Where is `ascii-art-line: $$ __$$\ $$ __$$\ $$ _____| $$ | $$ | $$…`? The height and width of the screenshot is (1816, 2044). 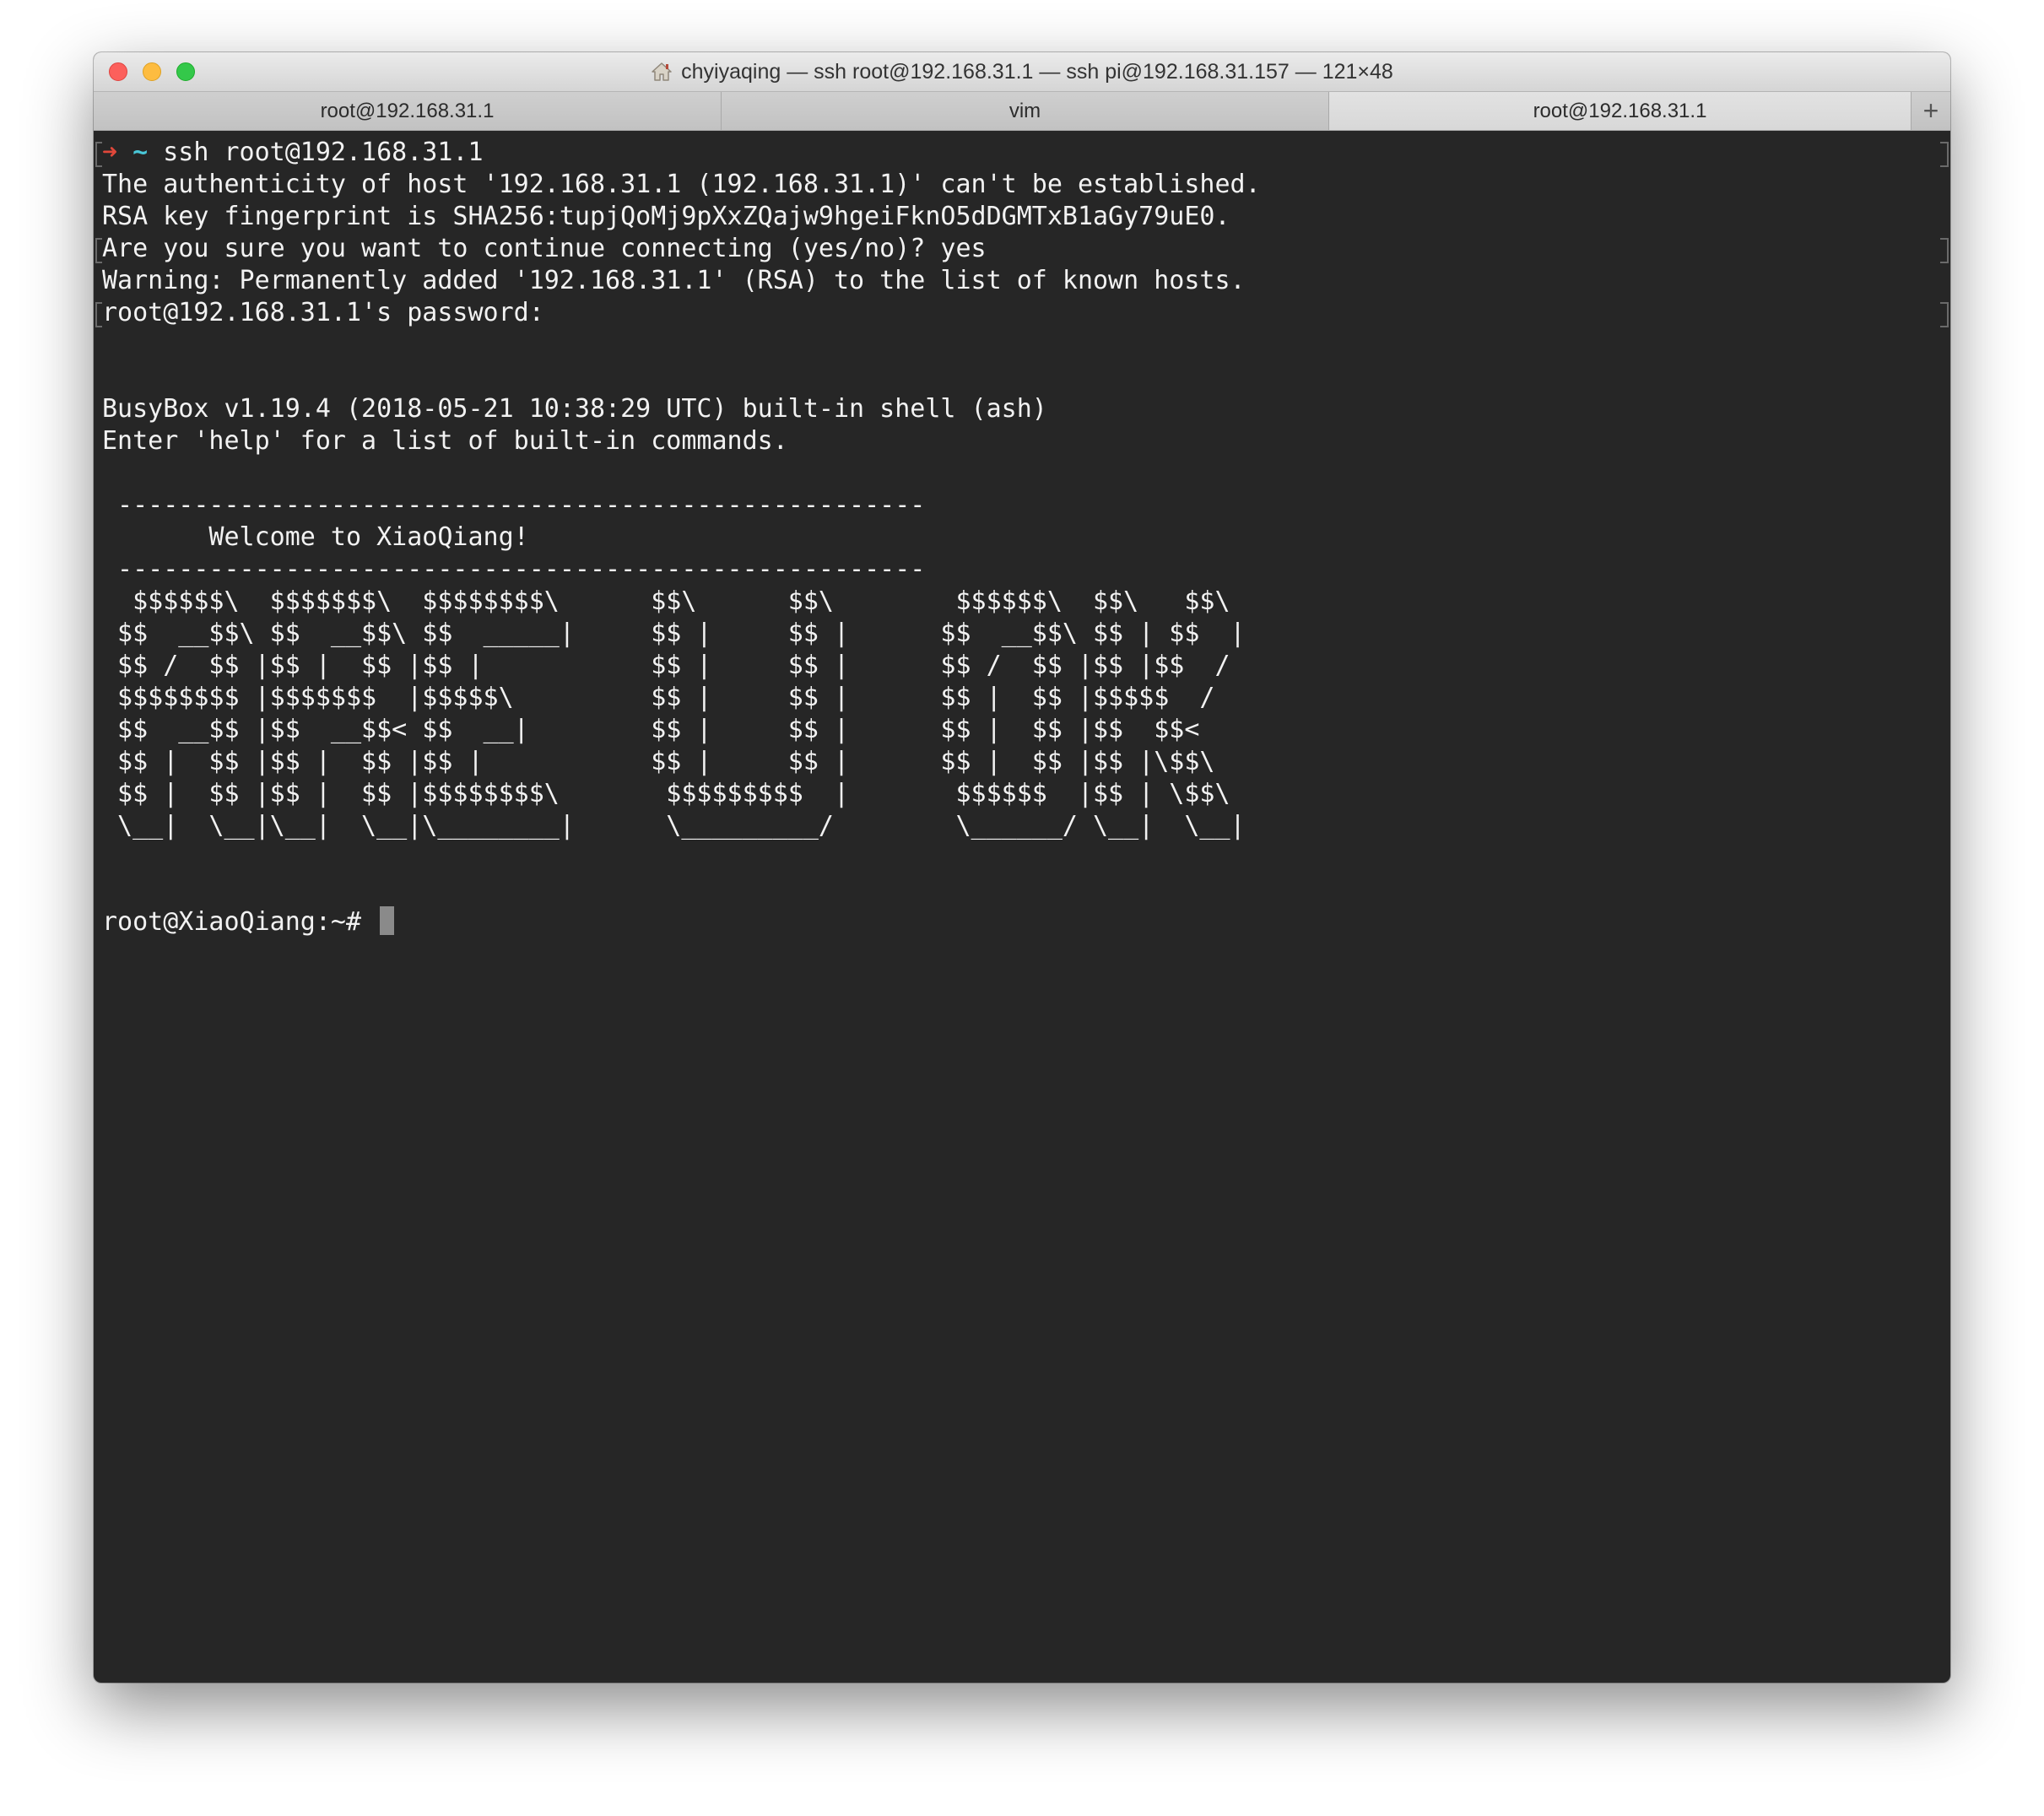 ascii-art-line: $$ __$$\ $$ __$$\ $$ _____| $$ | $$ | $$… is located at coordinates (674, 634).